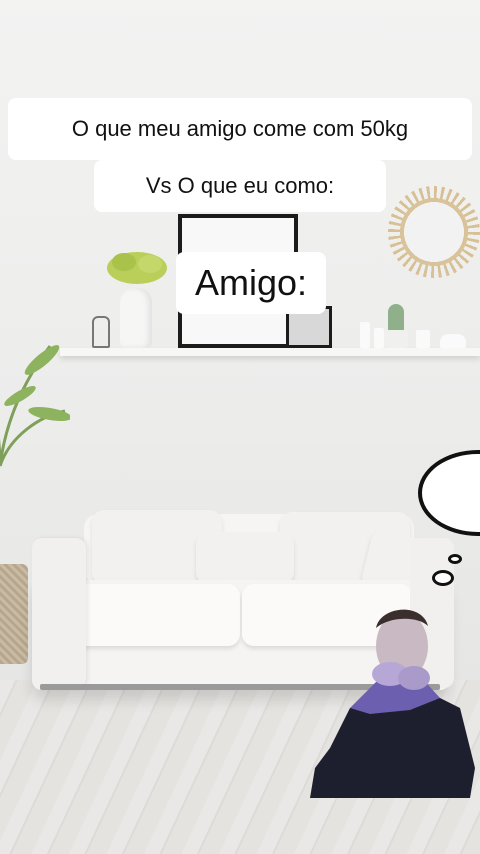 The image size is (480, 854). I want to click on vase-plant, so click(137, 268).